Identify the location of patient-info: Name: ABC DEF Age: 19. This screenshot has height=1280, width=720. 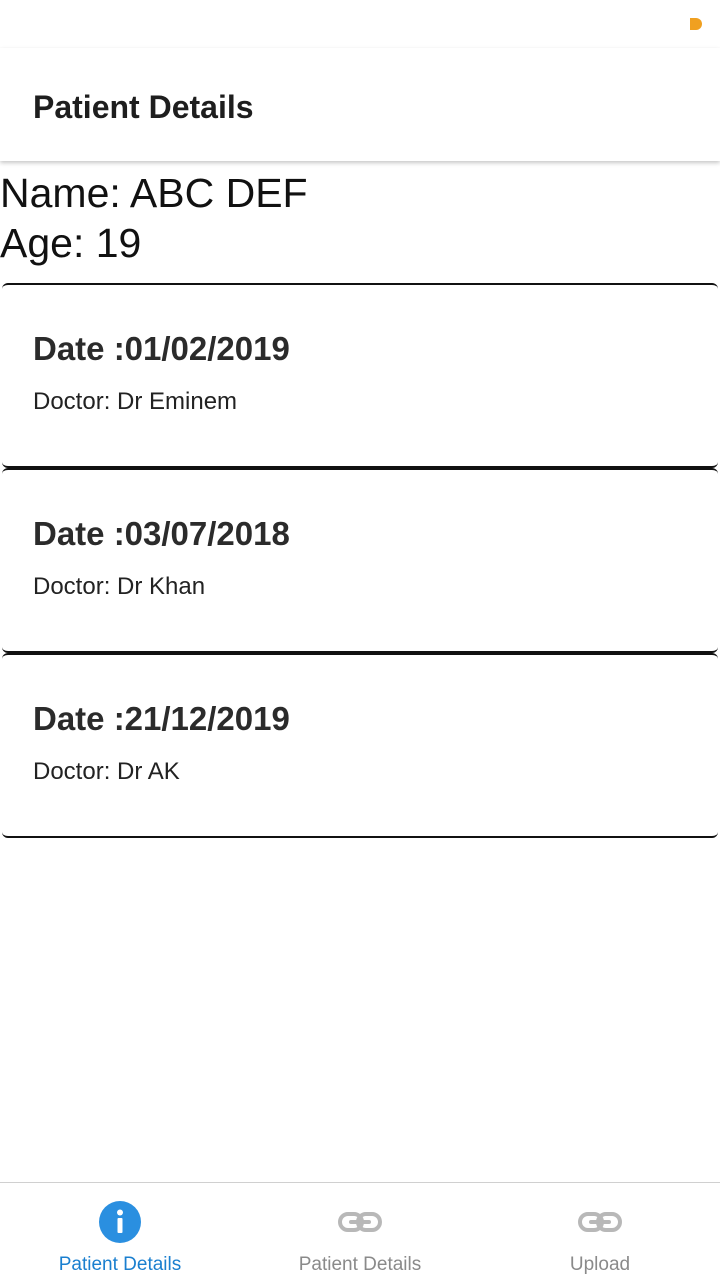
(360, 218).